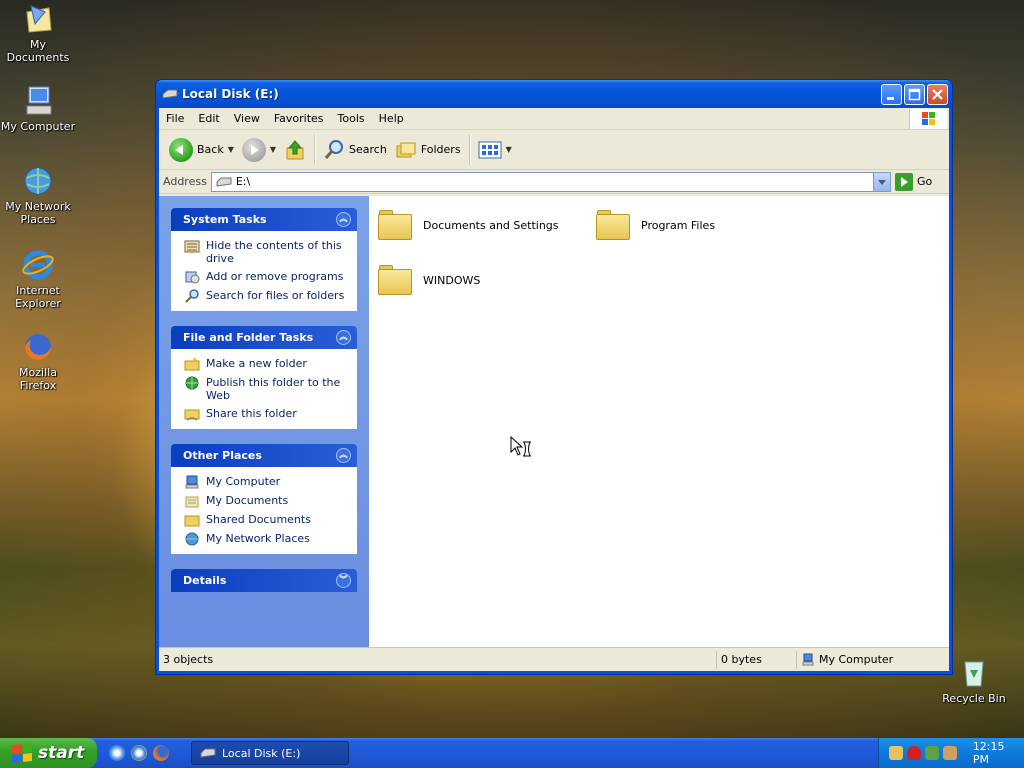 Image resolution: width=1024 pixels, height=768 pixels. Describe the element at coordinates (181, 149) in the screenshot. I see `back-arrow-icon` at that location.